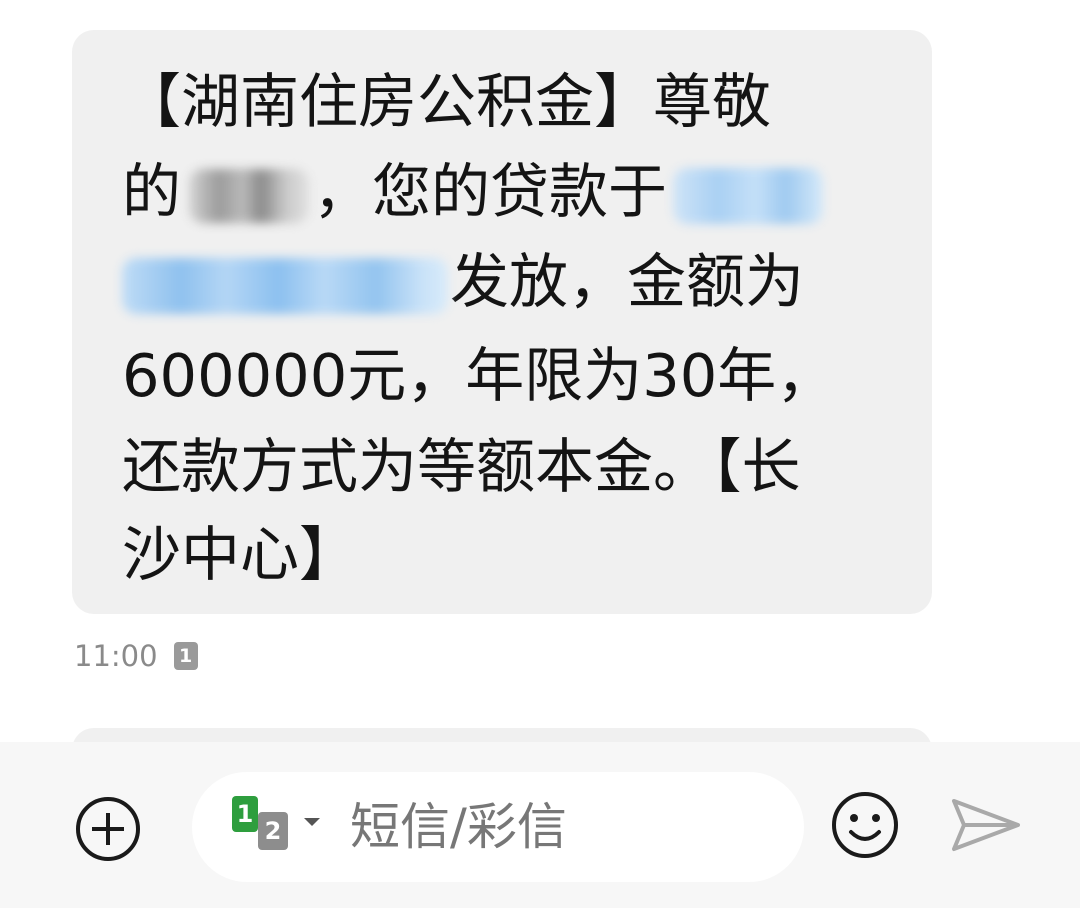  I want to click on sim-1-icon: 1, so click(245, 814).